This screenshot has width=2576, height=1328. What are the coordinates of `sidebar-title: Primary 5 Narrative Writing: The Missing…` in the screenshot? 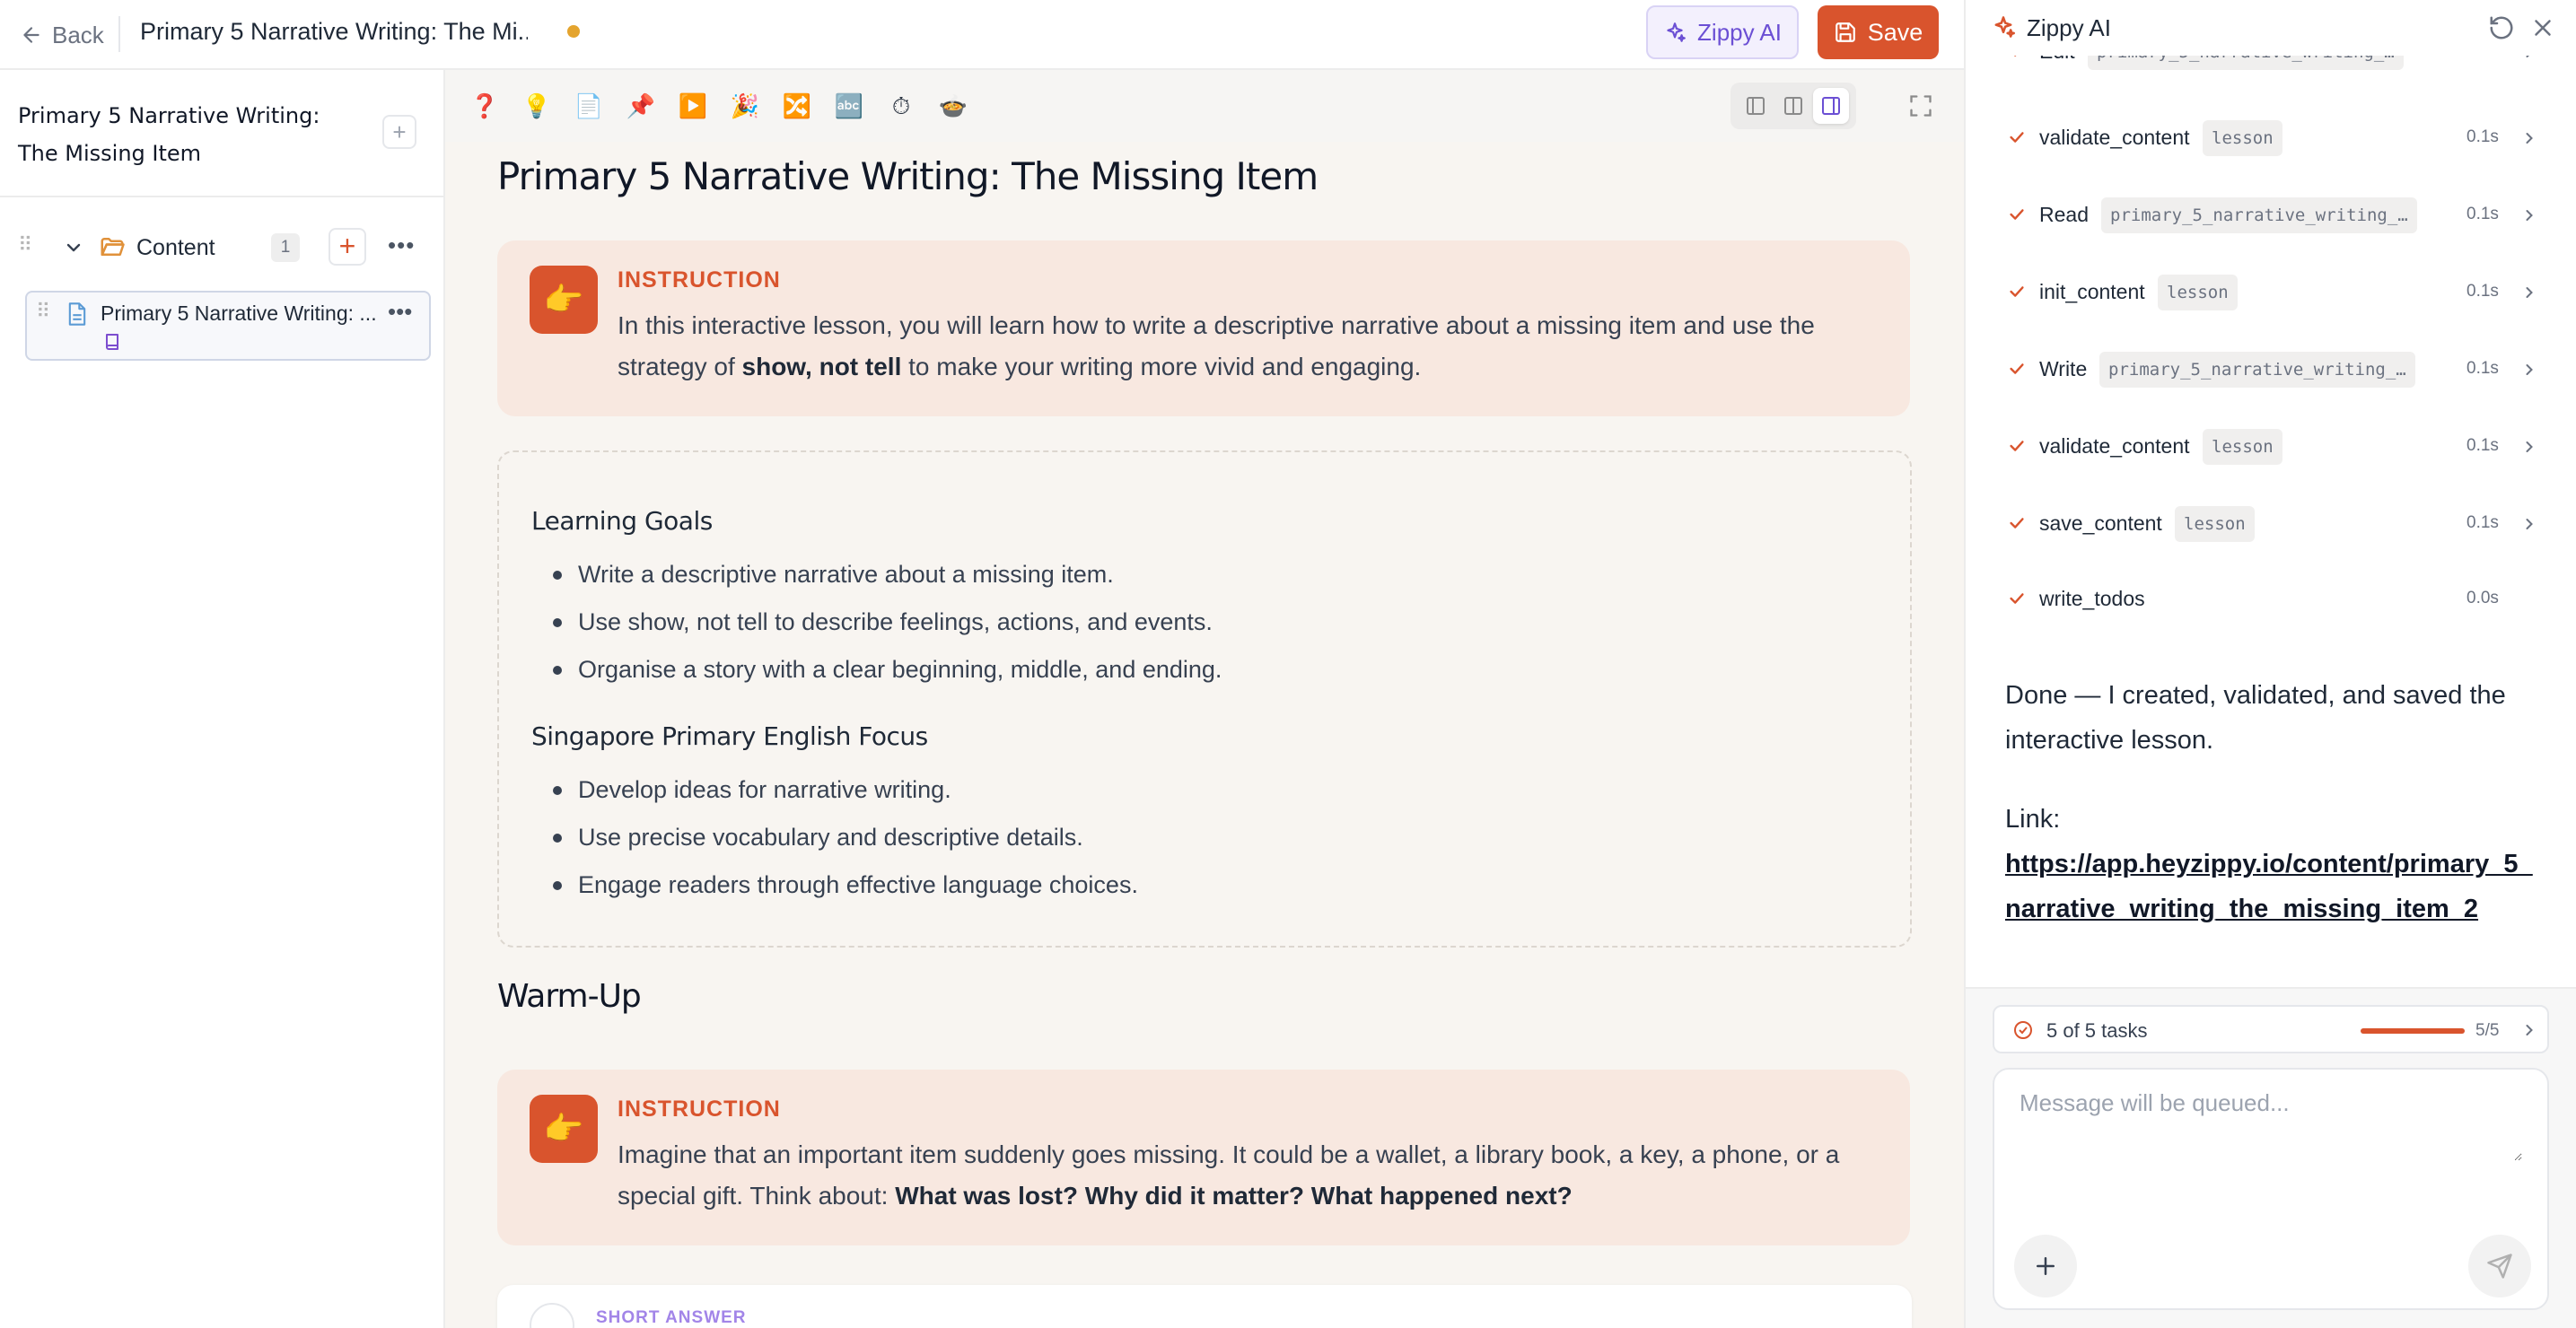 It's located at (169, 135).